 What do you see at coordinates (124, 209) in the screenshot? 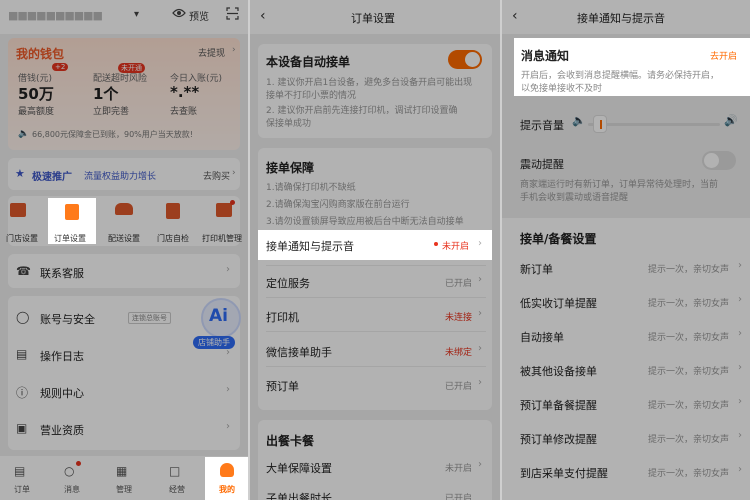
I see `delivery-settings-icon` at bounding box center [124, 209].